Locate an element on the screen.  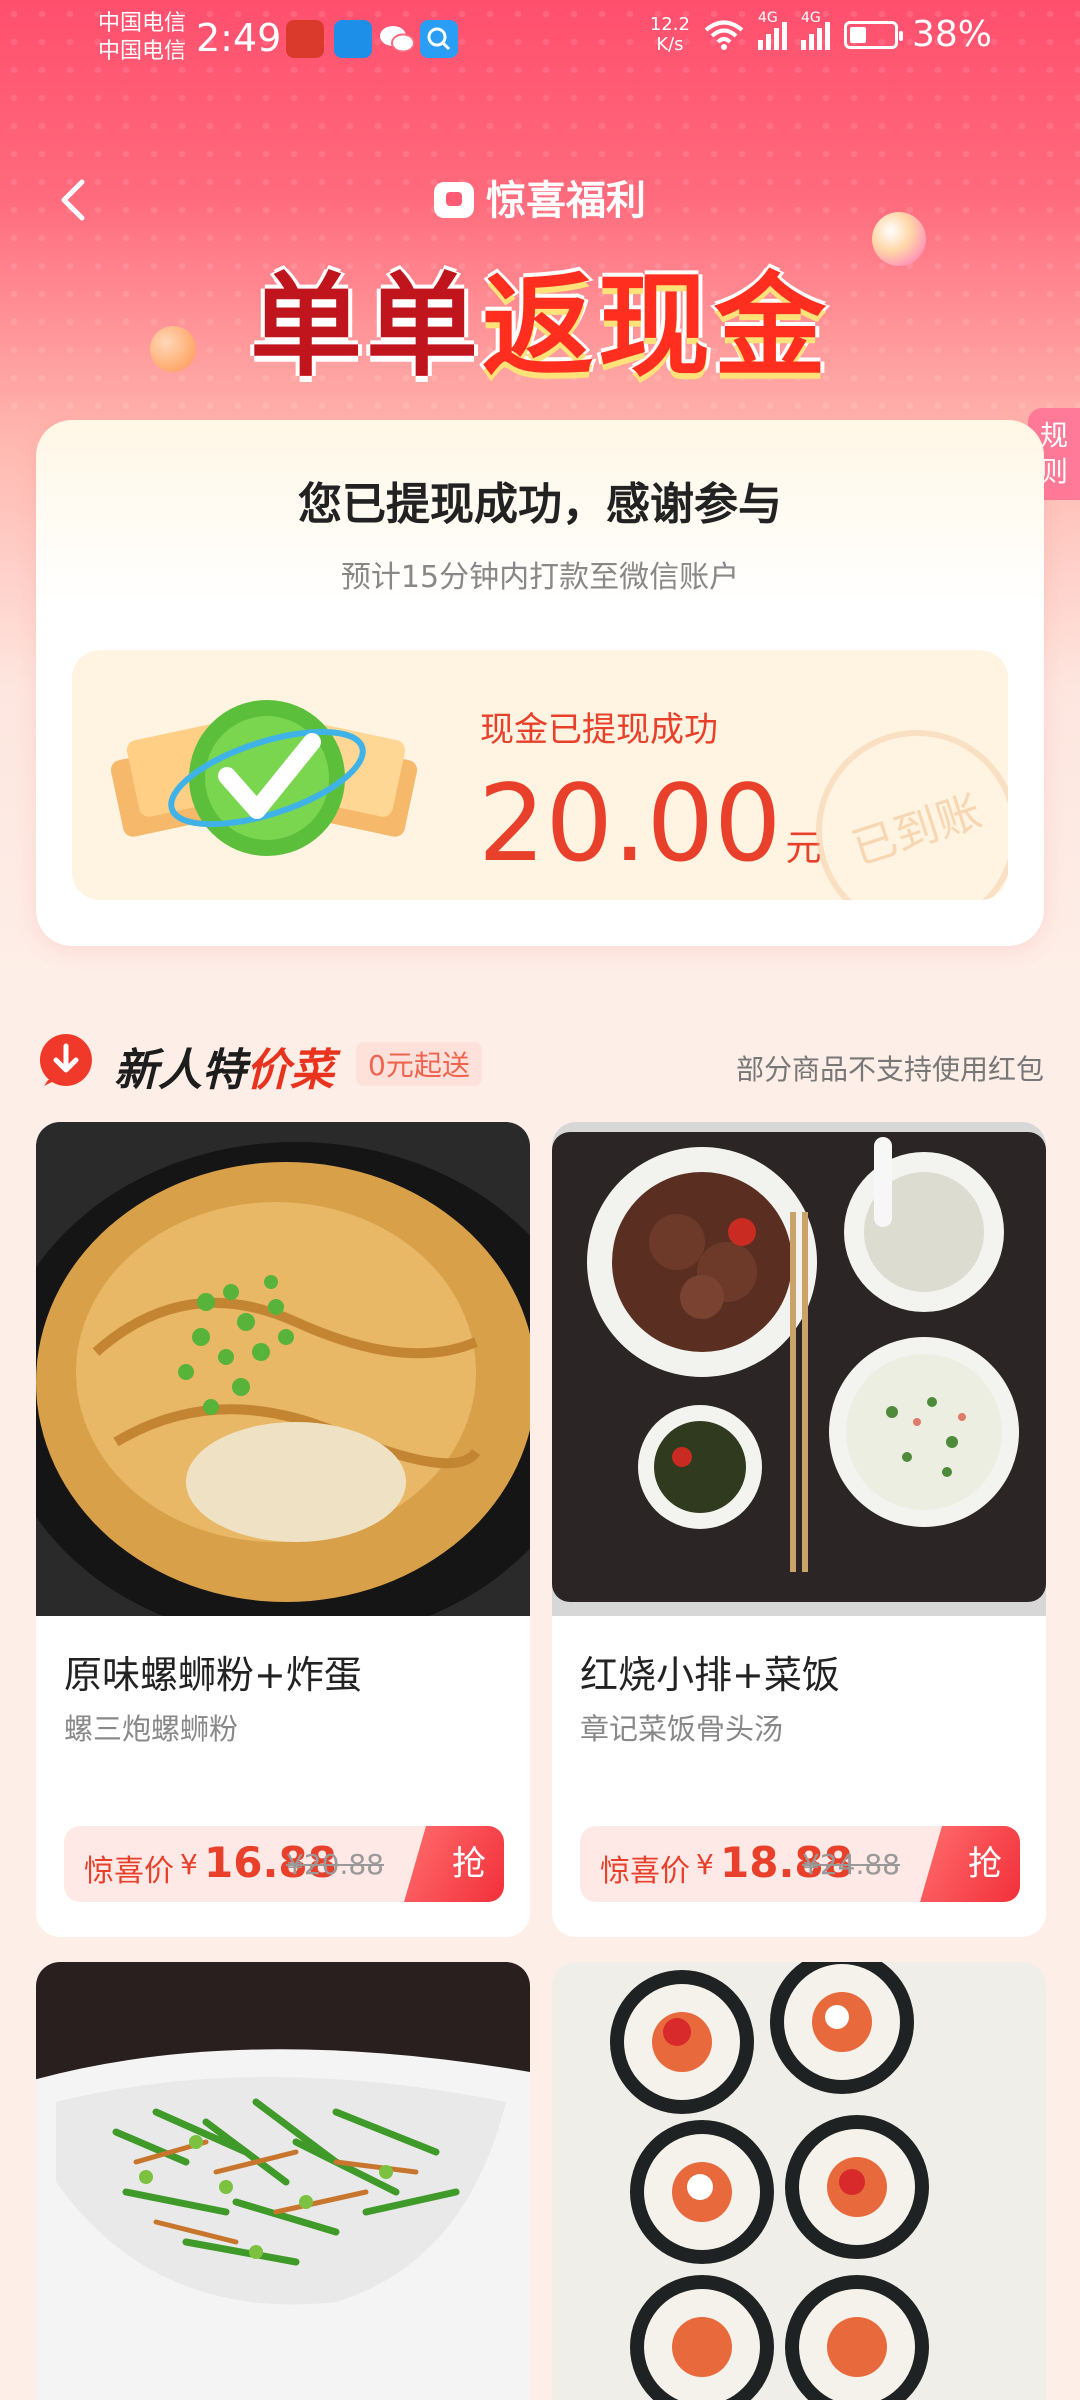
net-speed: 12.2 K/s is located at coordinates (669, 34).